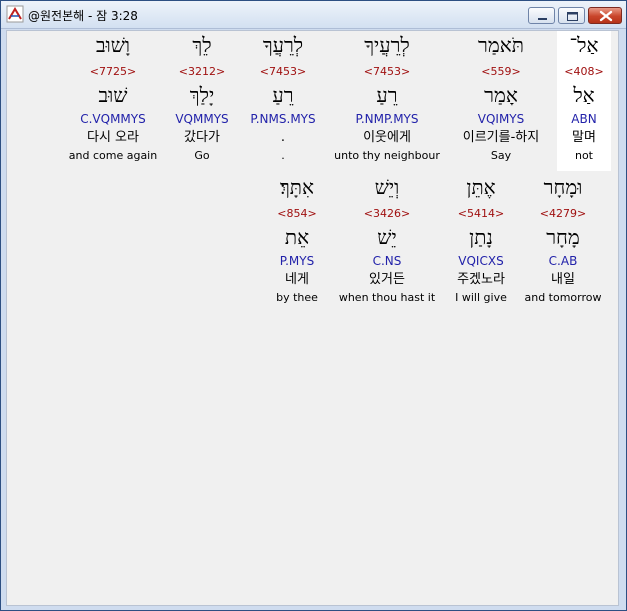 The image size is (627, 611). I want to click on korean-gloss: 이르기를-하지, so click(501, 137).